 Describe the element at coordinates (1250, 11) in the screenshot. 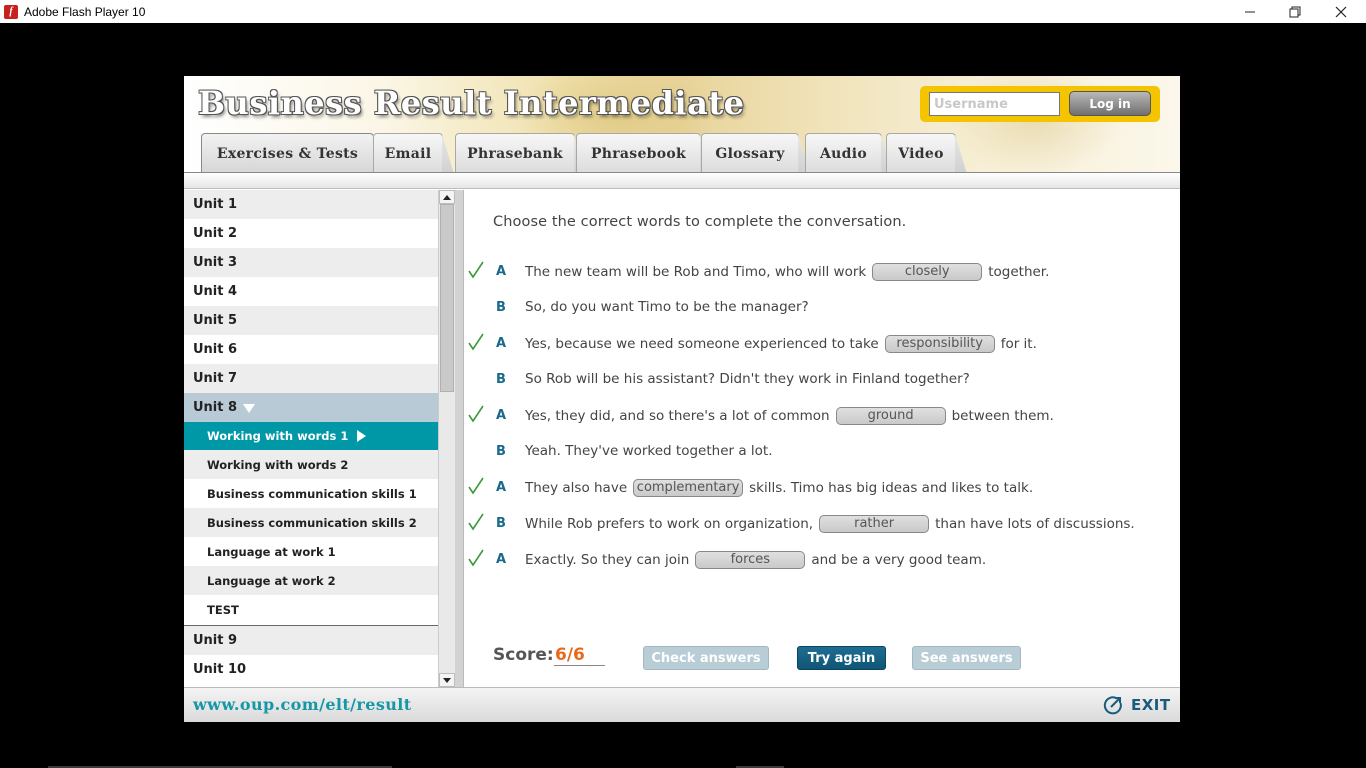

I see `minimize-button` at that location.